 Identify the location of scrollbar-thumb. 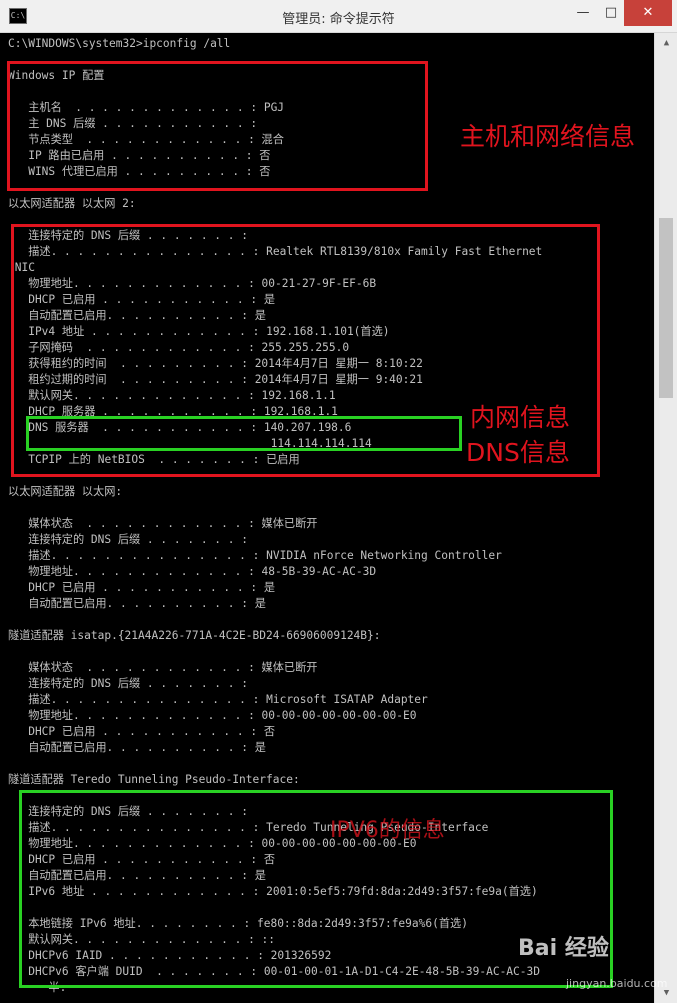
(666, 308).